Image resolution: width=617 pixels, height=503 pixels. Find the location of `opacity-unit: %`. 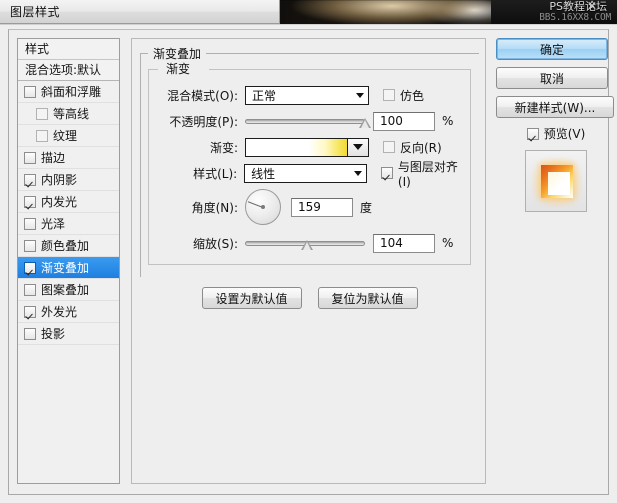

opacity-unit: % is located at coordinates (448, 121).